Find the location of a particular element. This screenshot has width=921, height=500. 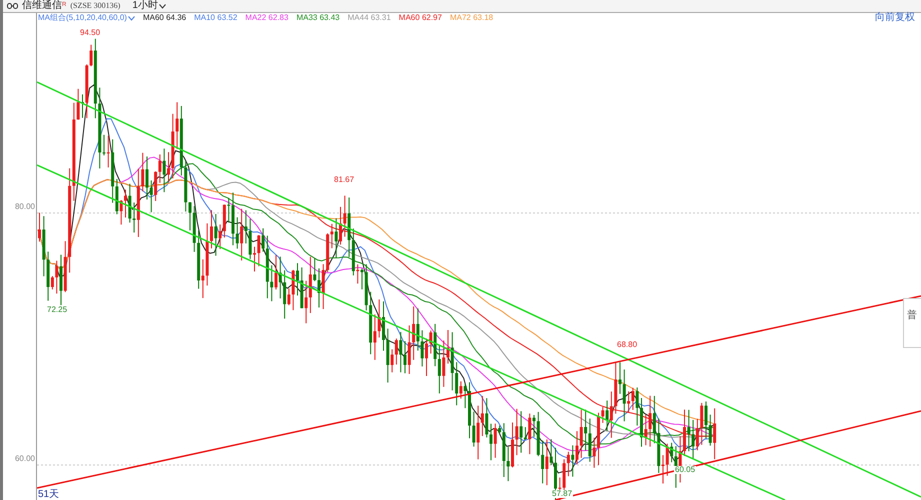

side-panel-text: 普 is located at coordinates (912, 315).